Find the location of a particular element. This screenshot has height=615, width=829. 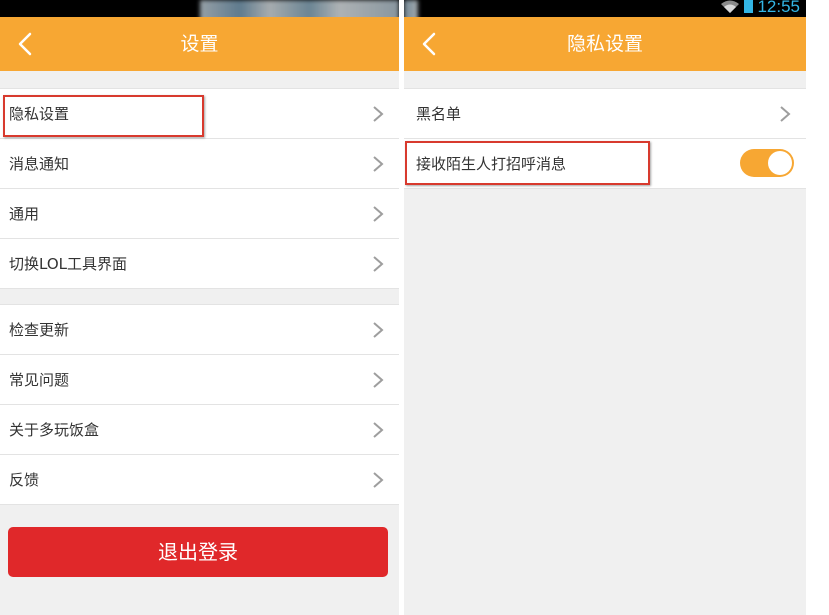

settings-item-label: 关于多玩饭盒 is located at coordinates (54, 430).